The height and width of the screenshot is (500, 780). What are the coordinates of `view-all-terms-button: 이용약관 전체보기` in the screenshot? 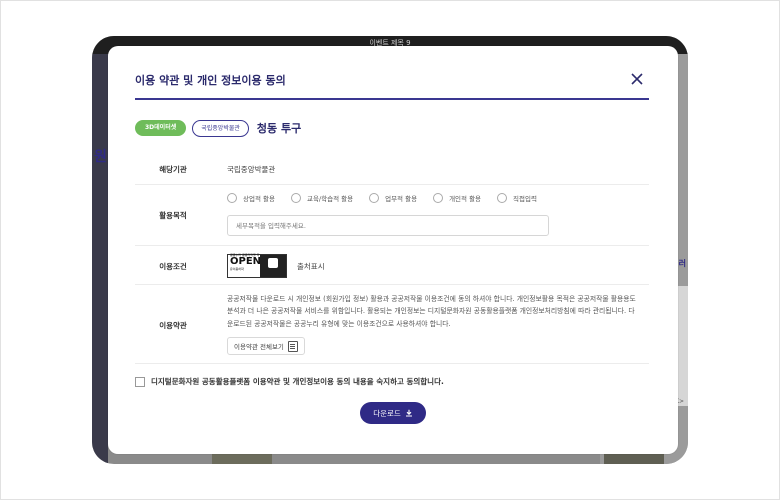 It's located at (266, 346).